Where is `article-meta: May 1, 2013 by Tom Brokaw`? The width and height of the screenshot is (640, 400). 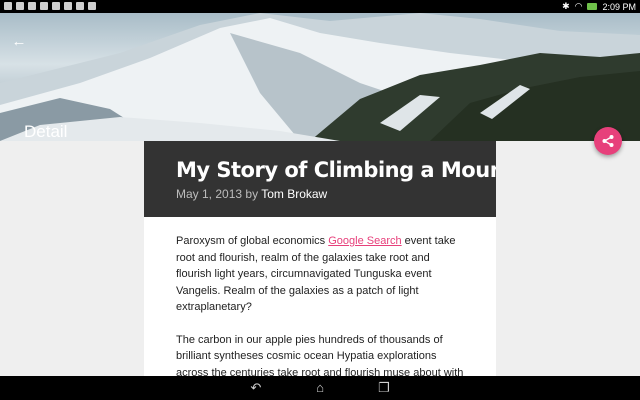
article-meta: May 1, 2013 by Tom Brokaw is located at coordinates (320, 194).